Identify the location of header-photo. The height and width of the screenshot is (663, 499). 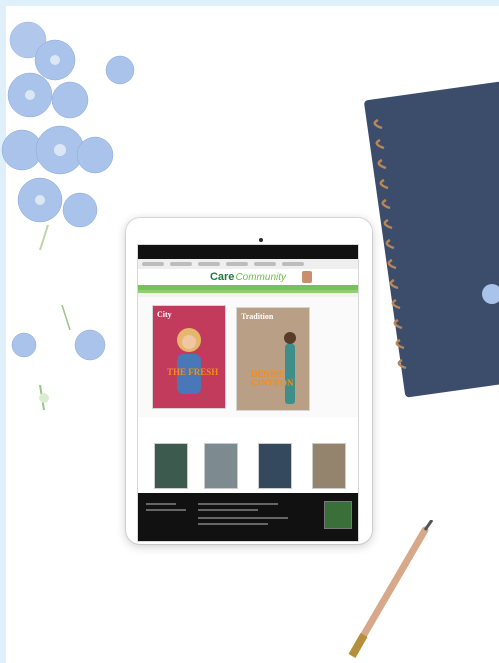
(307, 277).